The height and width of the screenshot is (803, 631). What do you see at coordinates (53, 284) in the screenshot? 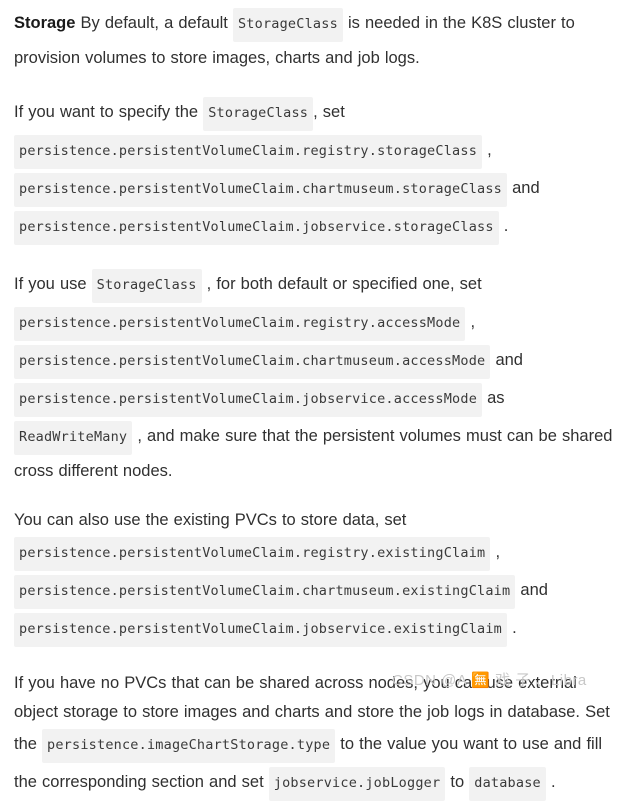
I see `text-run: If you use` at bounding box center [53, 284].